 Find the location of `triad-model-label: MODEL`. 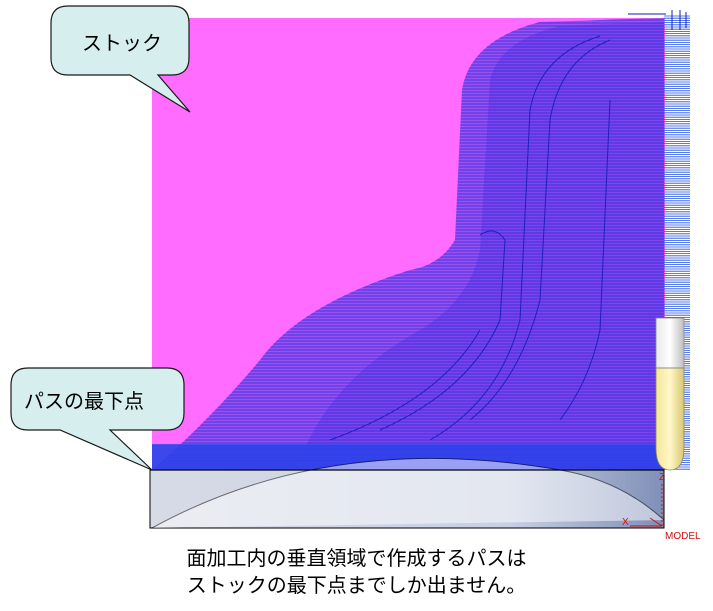

triad-model-label: MODEL is located at coordinates (683, 536).